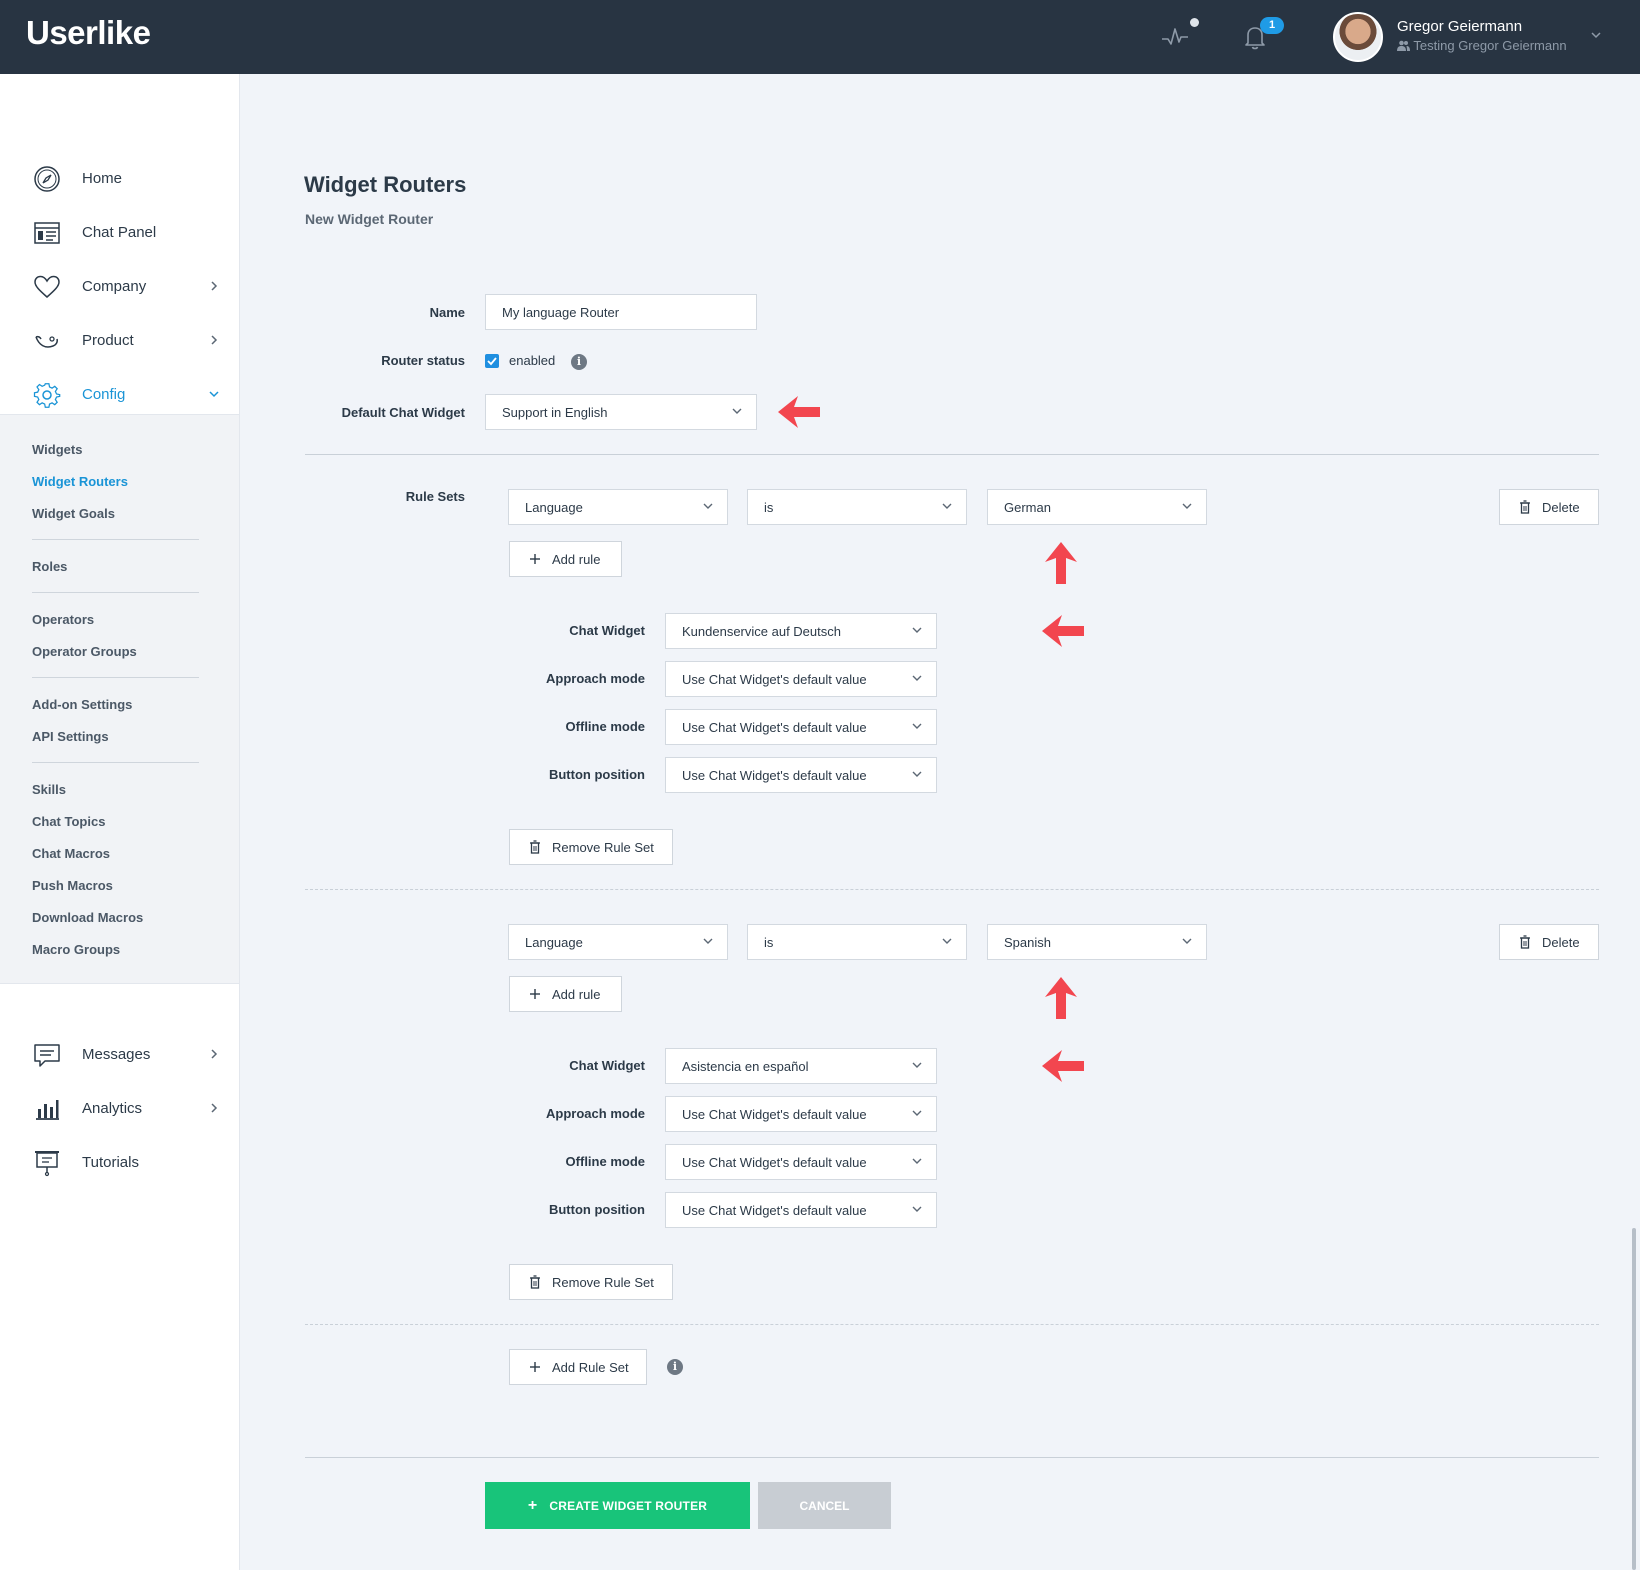  Describe the element at coordinates (492, 361) in the screenshot. I see `router-status-checkbox` at that location.